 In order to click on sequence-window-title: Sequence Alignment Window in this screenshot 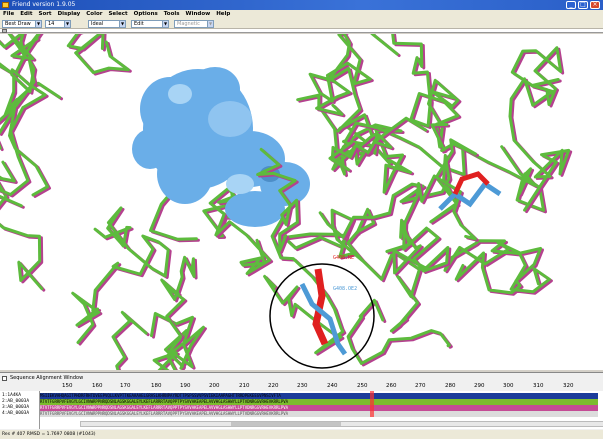, I will do `click(42, 378)`.